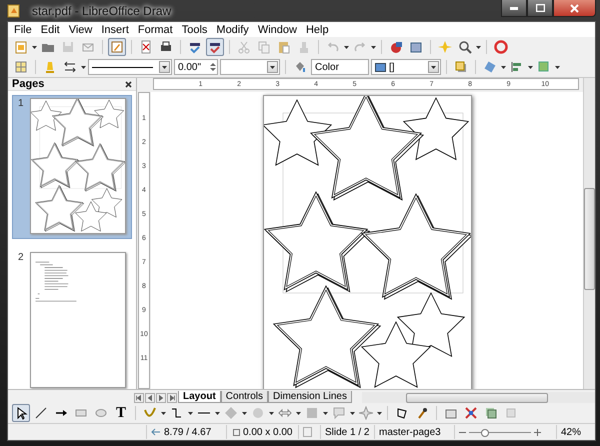 The height and width of the screenshot is (446, 600). I want to click on menu-item: View, so click(80, 30).